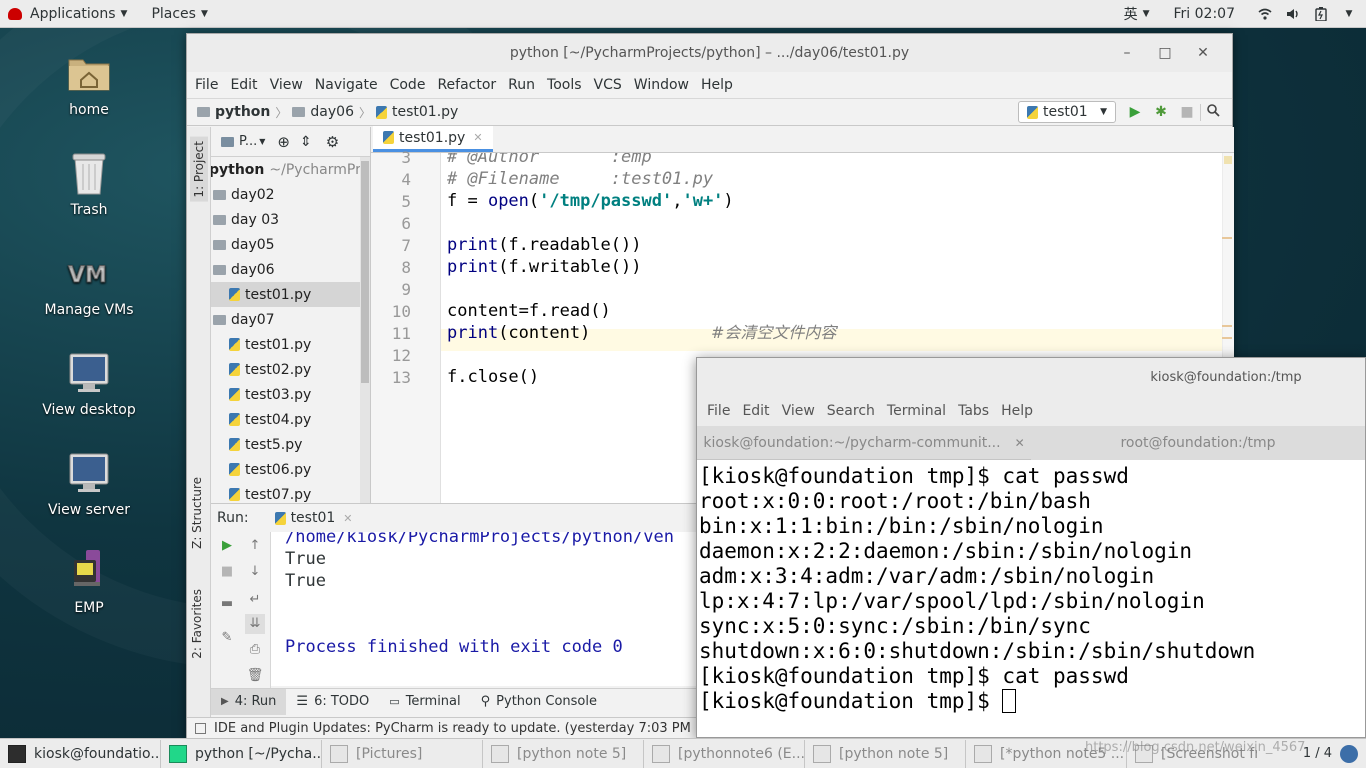  I want to click on trash-icon: 🗑, so click(255, 676).